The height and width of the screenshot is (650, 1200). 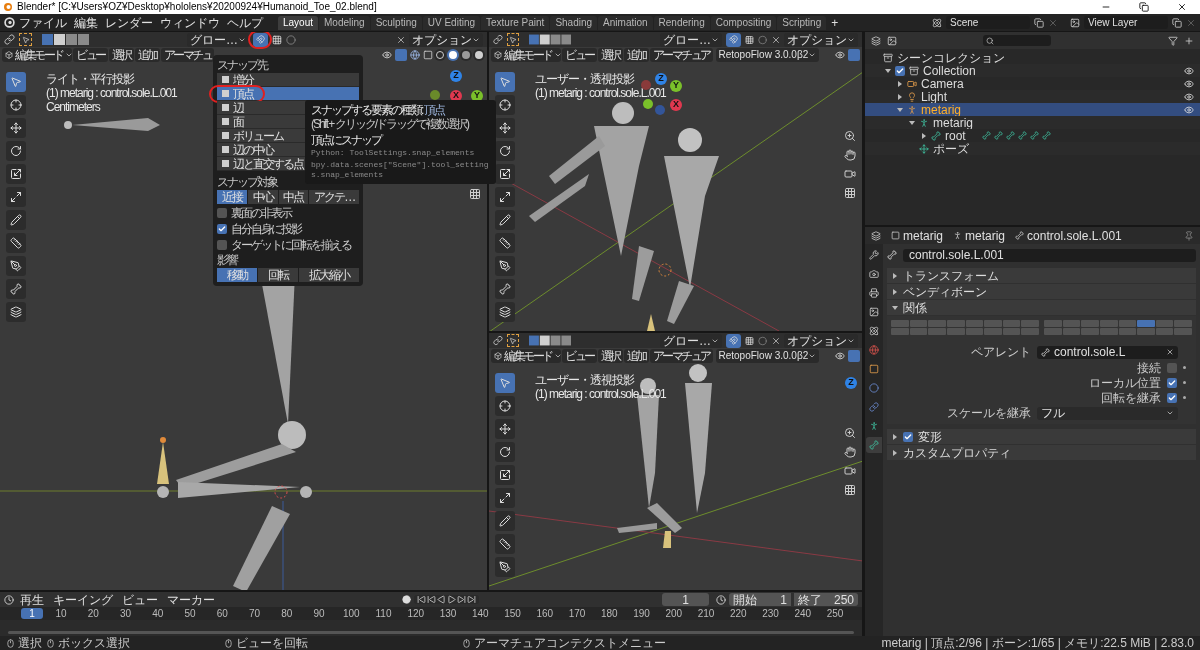 I want to click on snap-target-option: 近接, so click(x=232, y=197).